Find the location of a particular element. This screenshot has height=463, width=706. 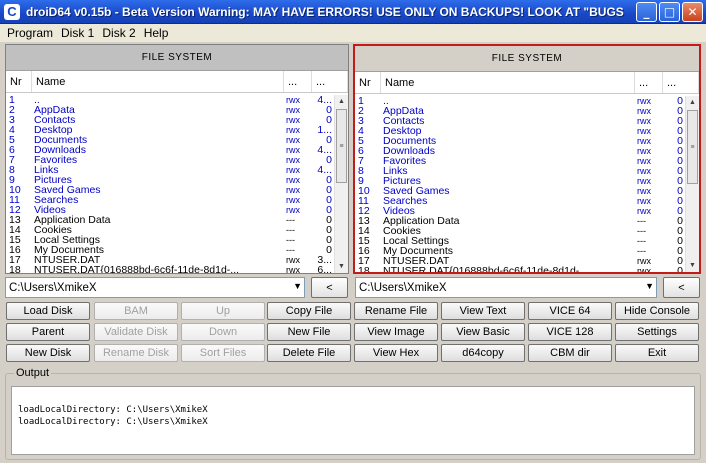

file-name: Pictures is located at coordinates (402, 181).